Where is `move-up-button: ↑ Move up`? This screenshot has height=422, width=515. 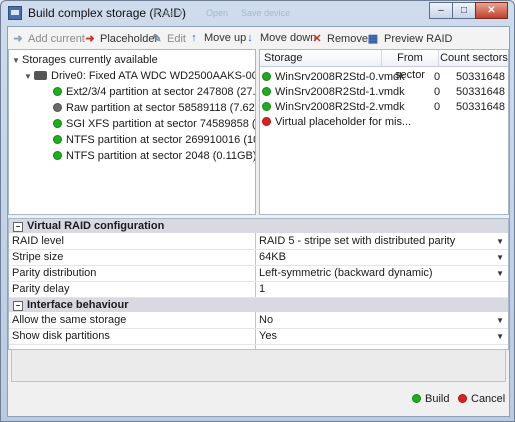
move-up-button: ↑ Move up is located at coordinates (217, 38).